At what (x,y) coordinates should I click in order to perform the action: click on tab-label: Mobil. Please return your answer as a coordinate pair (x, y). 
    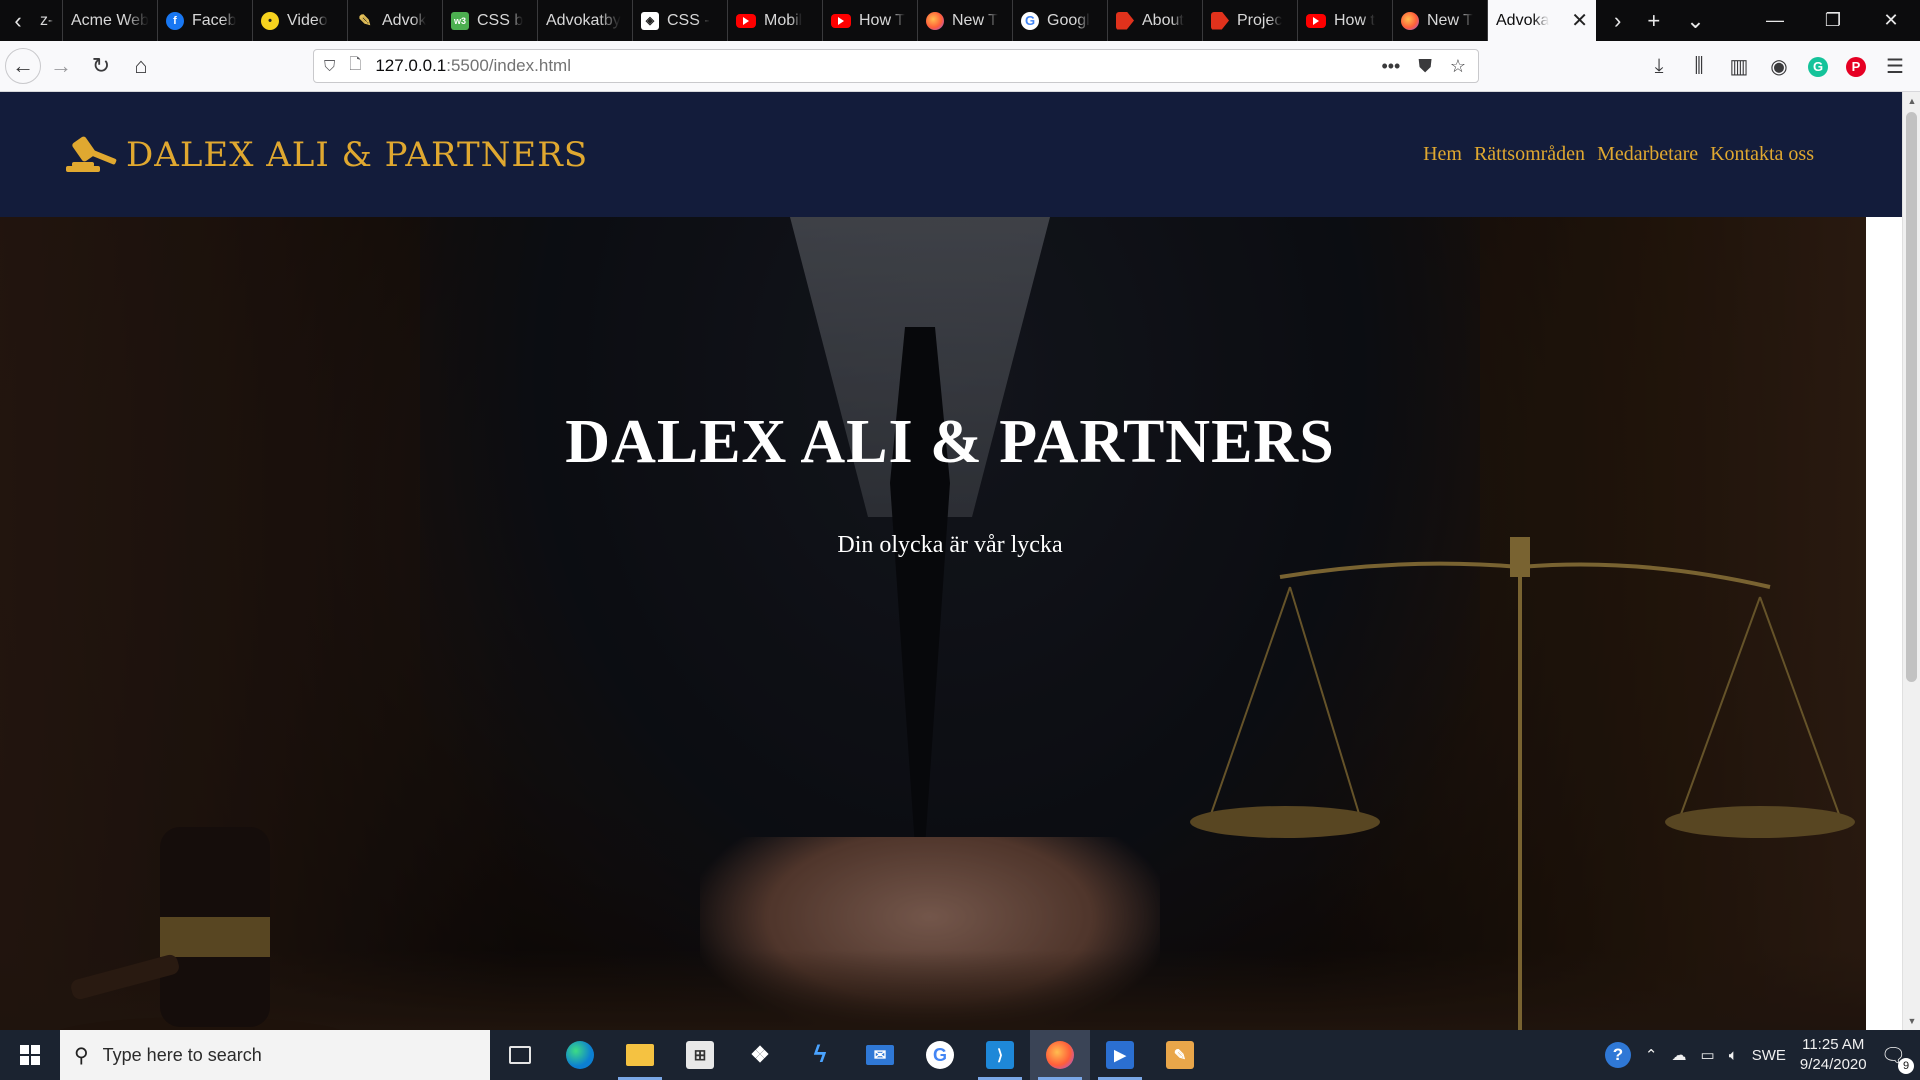
    Looking at the image, I should click on (783, 20).